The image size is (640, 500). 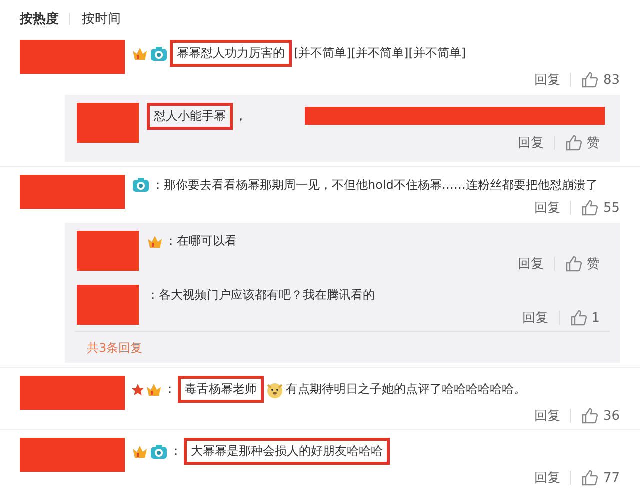 I want to click on highlighted-text: 幂幂怼人功力厉害的, so click(x=231, y=53).